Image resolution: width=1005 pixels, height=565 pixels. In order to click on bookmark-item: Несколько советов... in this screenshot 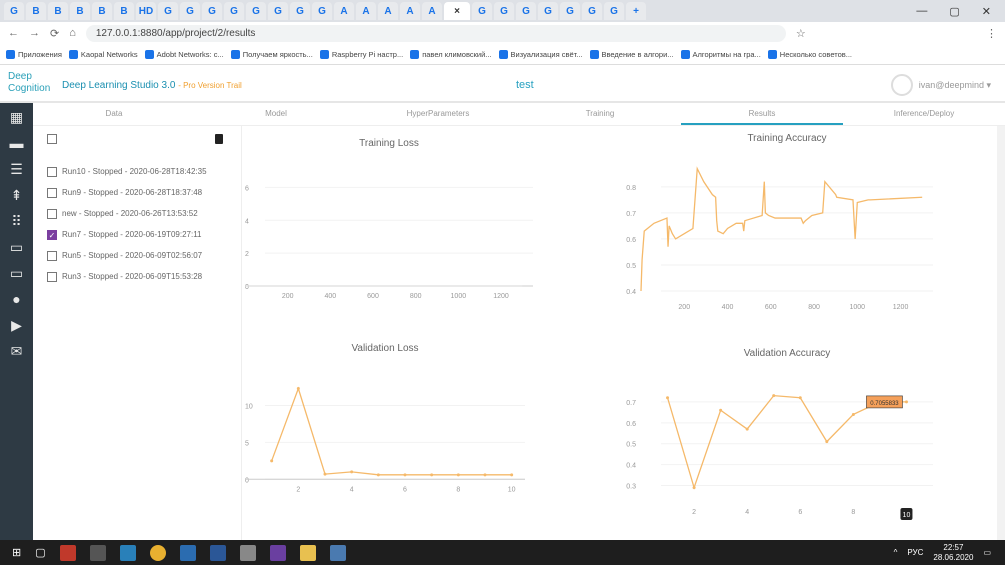, I will do `click(809, 54)`.